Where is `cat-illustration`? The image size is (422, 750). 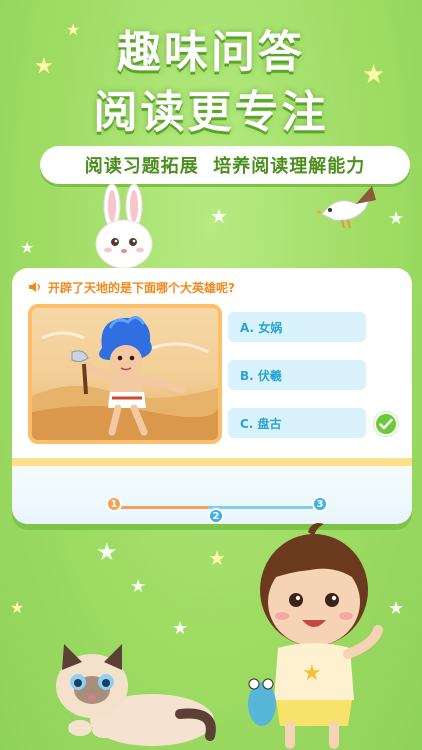 cat-illustration is located at coordinates (136, 695).